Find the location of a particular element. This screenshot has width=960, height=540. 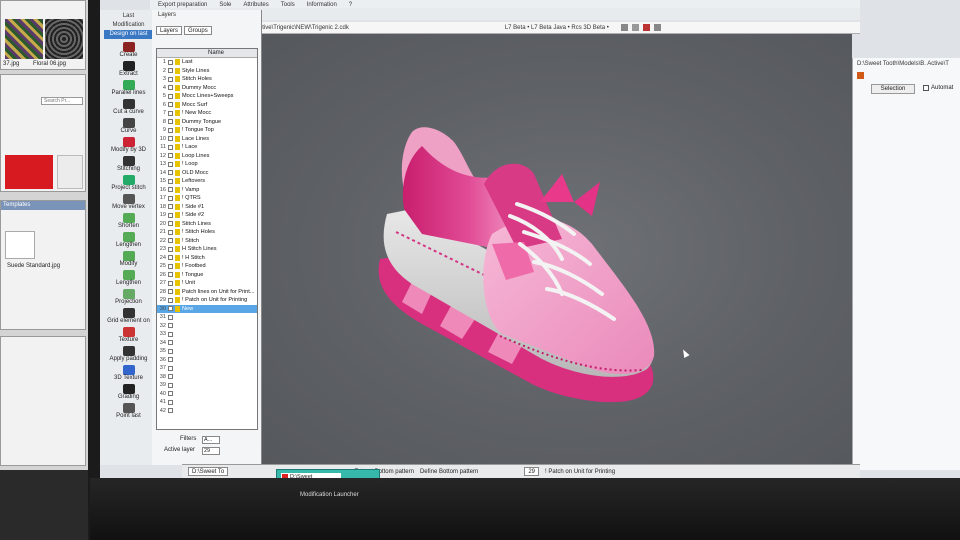

table-row: 34 is located at coordinates (207, 343).